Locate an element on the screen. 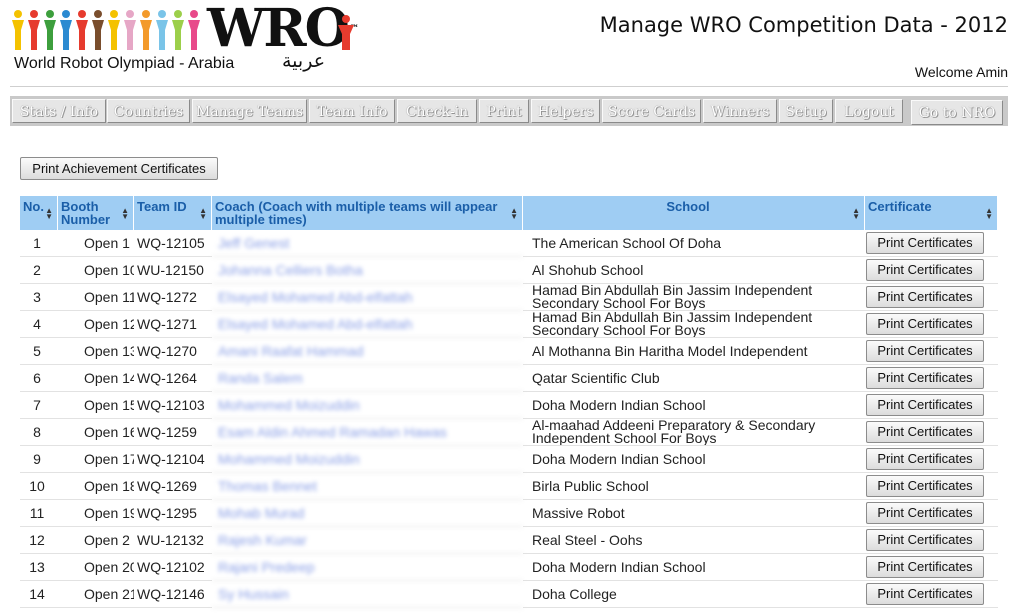  row-coach-name: Amani Raafat Hammad is located at coordinates (367, 351).